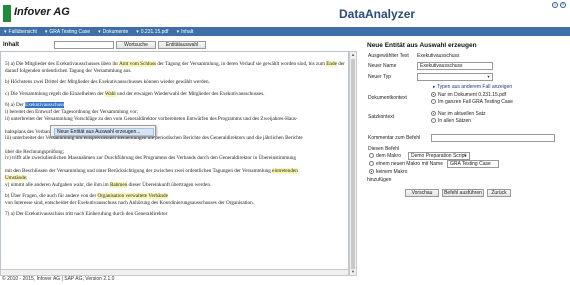 The height and width of the screenshot is (285, 570). I want to click on other-case-types-link: ▸ Typen aus anderem Fall anzeigen, so click(472, 87).